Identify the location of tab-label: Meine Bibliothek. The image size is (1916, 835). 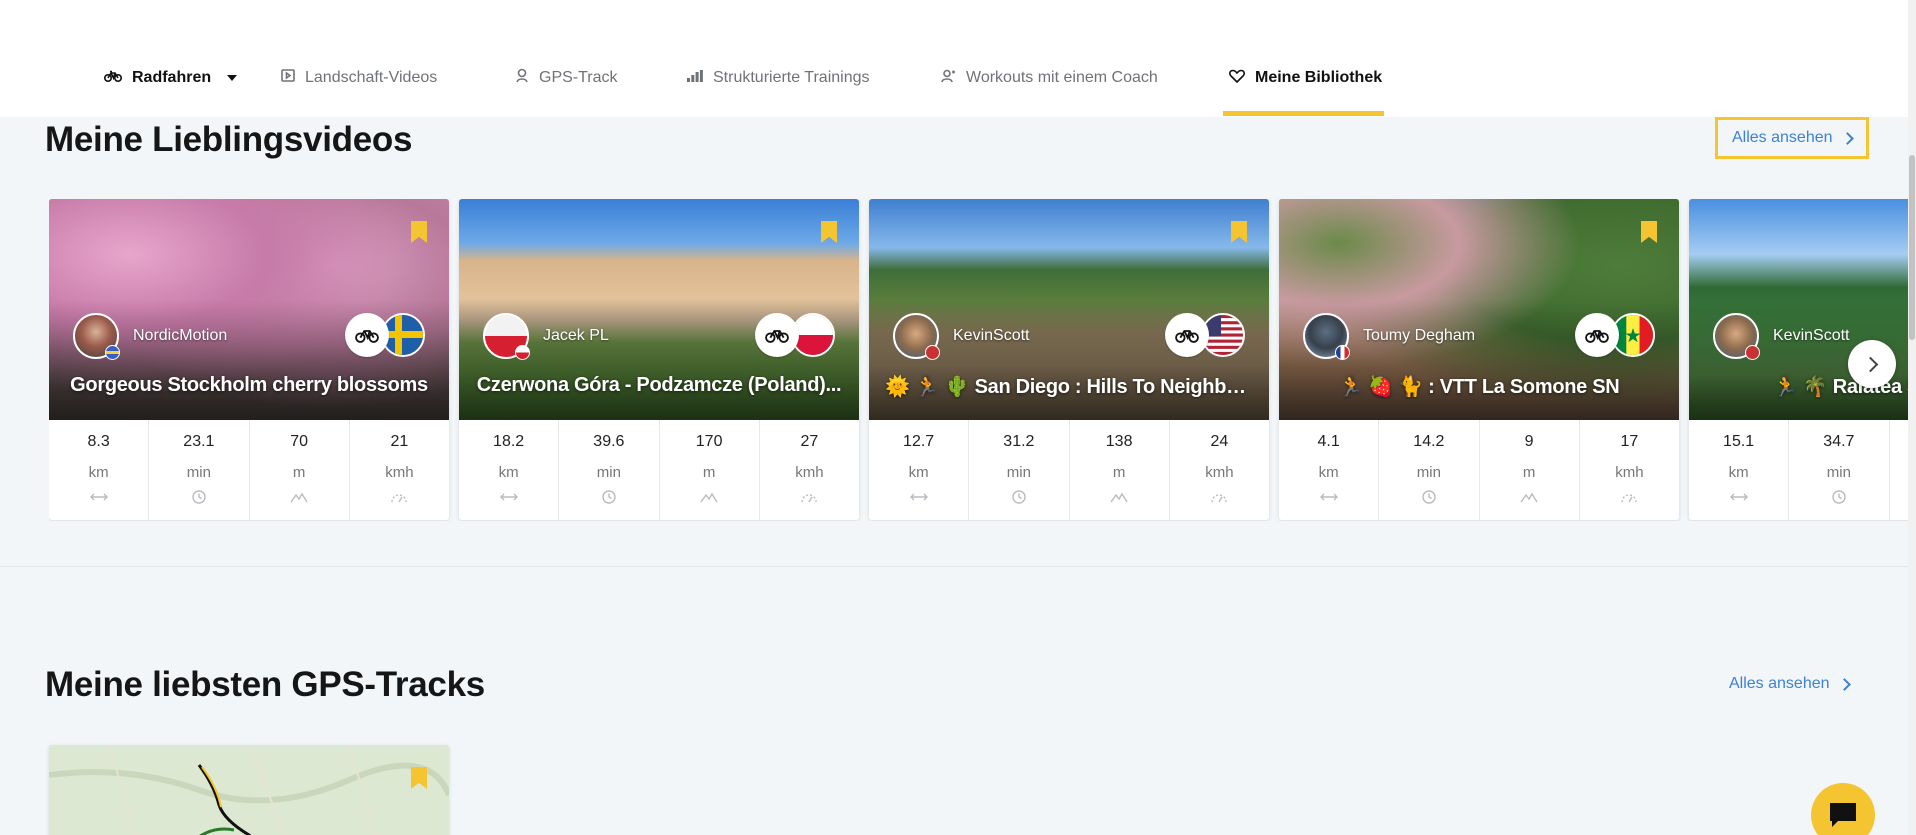
(1319, 77).